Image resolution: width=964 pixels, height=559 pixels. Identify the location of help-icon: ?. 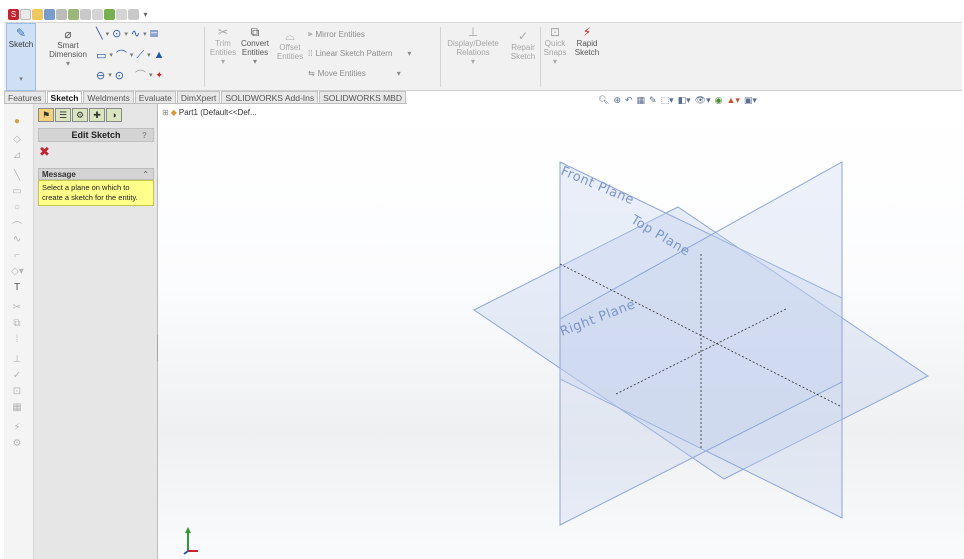
(144, 135).